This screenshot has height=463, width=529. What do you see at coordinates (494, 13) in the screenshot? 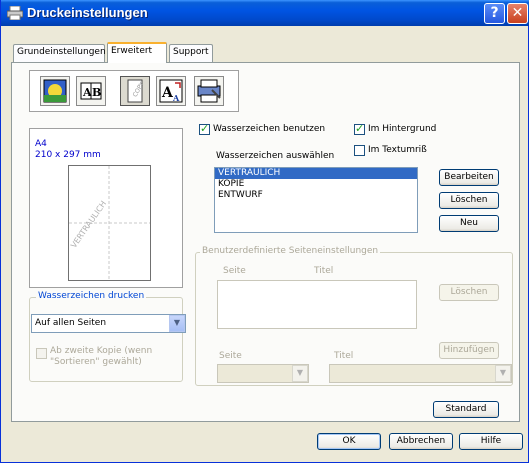
I see `help-title-button: ?` at bounding box center [494, 13].